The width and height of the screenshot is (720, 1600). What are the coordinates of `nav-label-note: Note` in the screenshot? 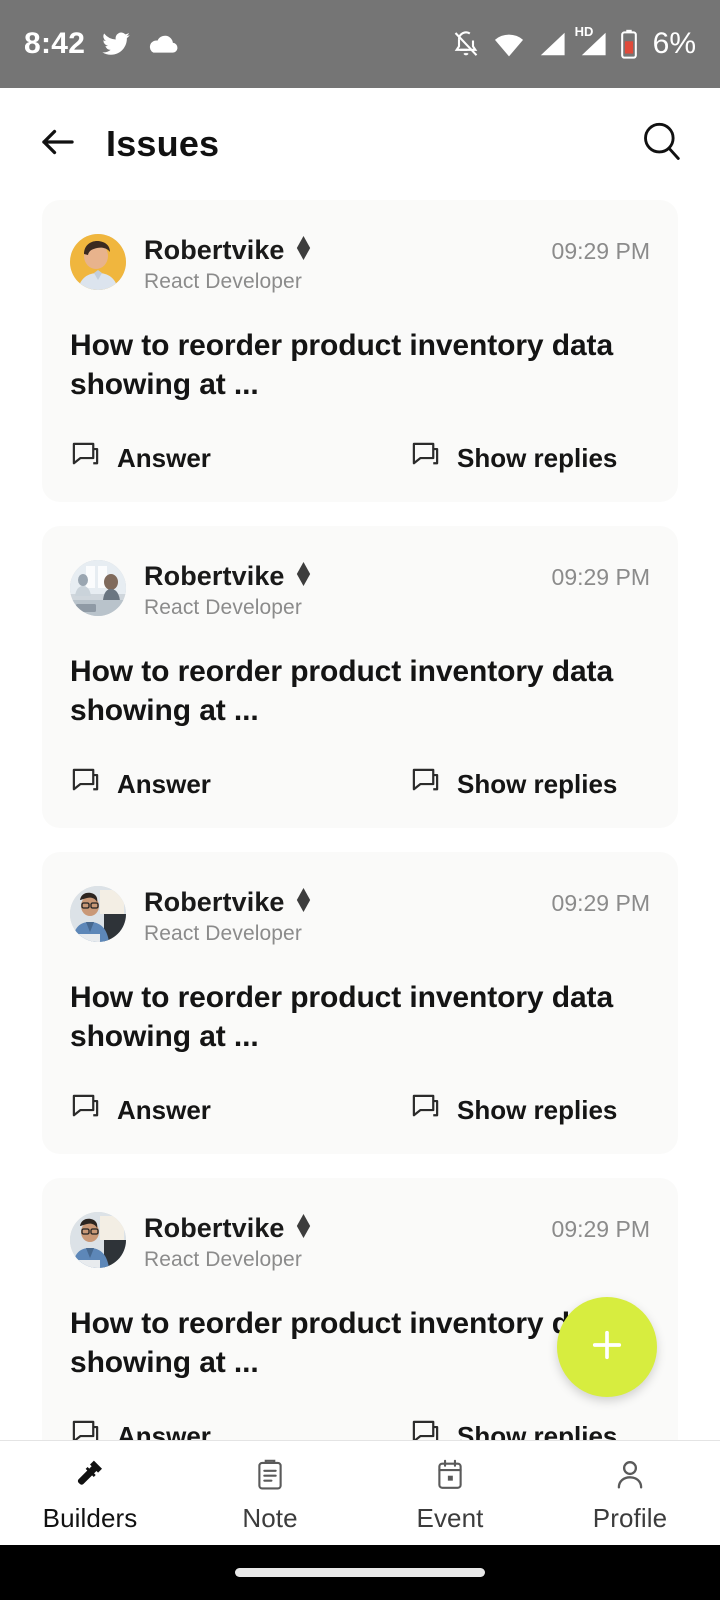 It's located at (270, 1518).